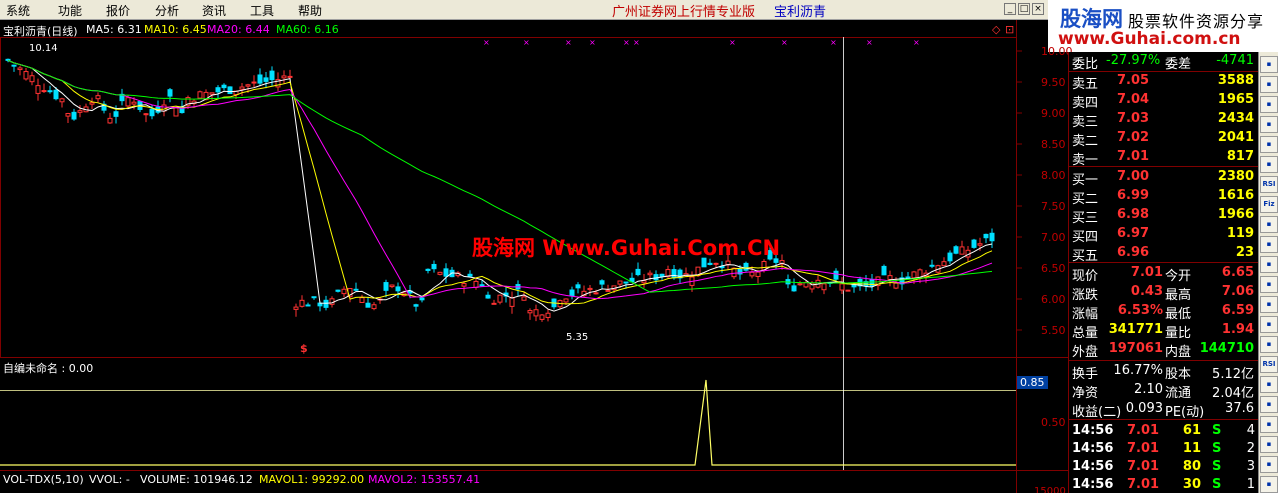 The height and width of the screenshot is (493, 1278). What do you see at coordinates (1164, 178) in the screenshot?
I see `buy-level-row: 买一 7.00 2380` at bounding box center [1164, 178].